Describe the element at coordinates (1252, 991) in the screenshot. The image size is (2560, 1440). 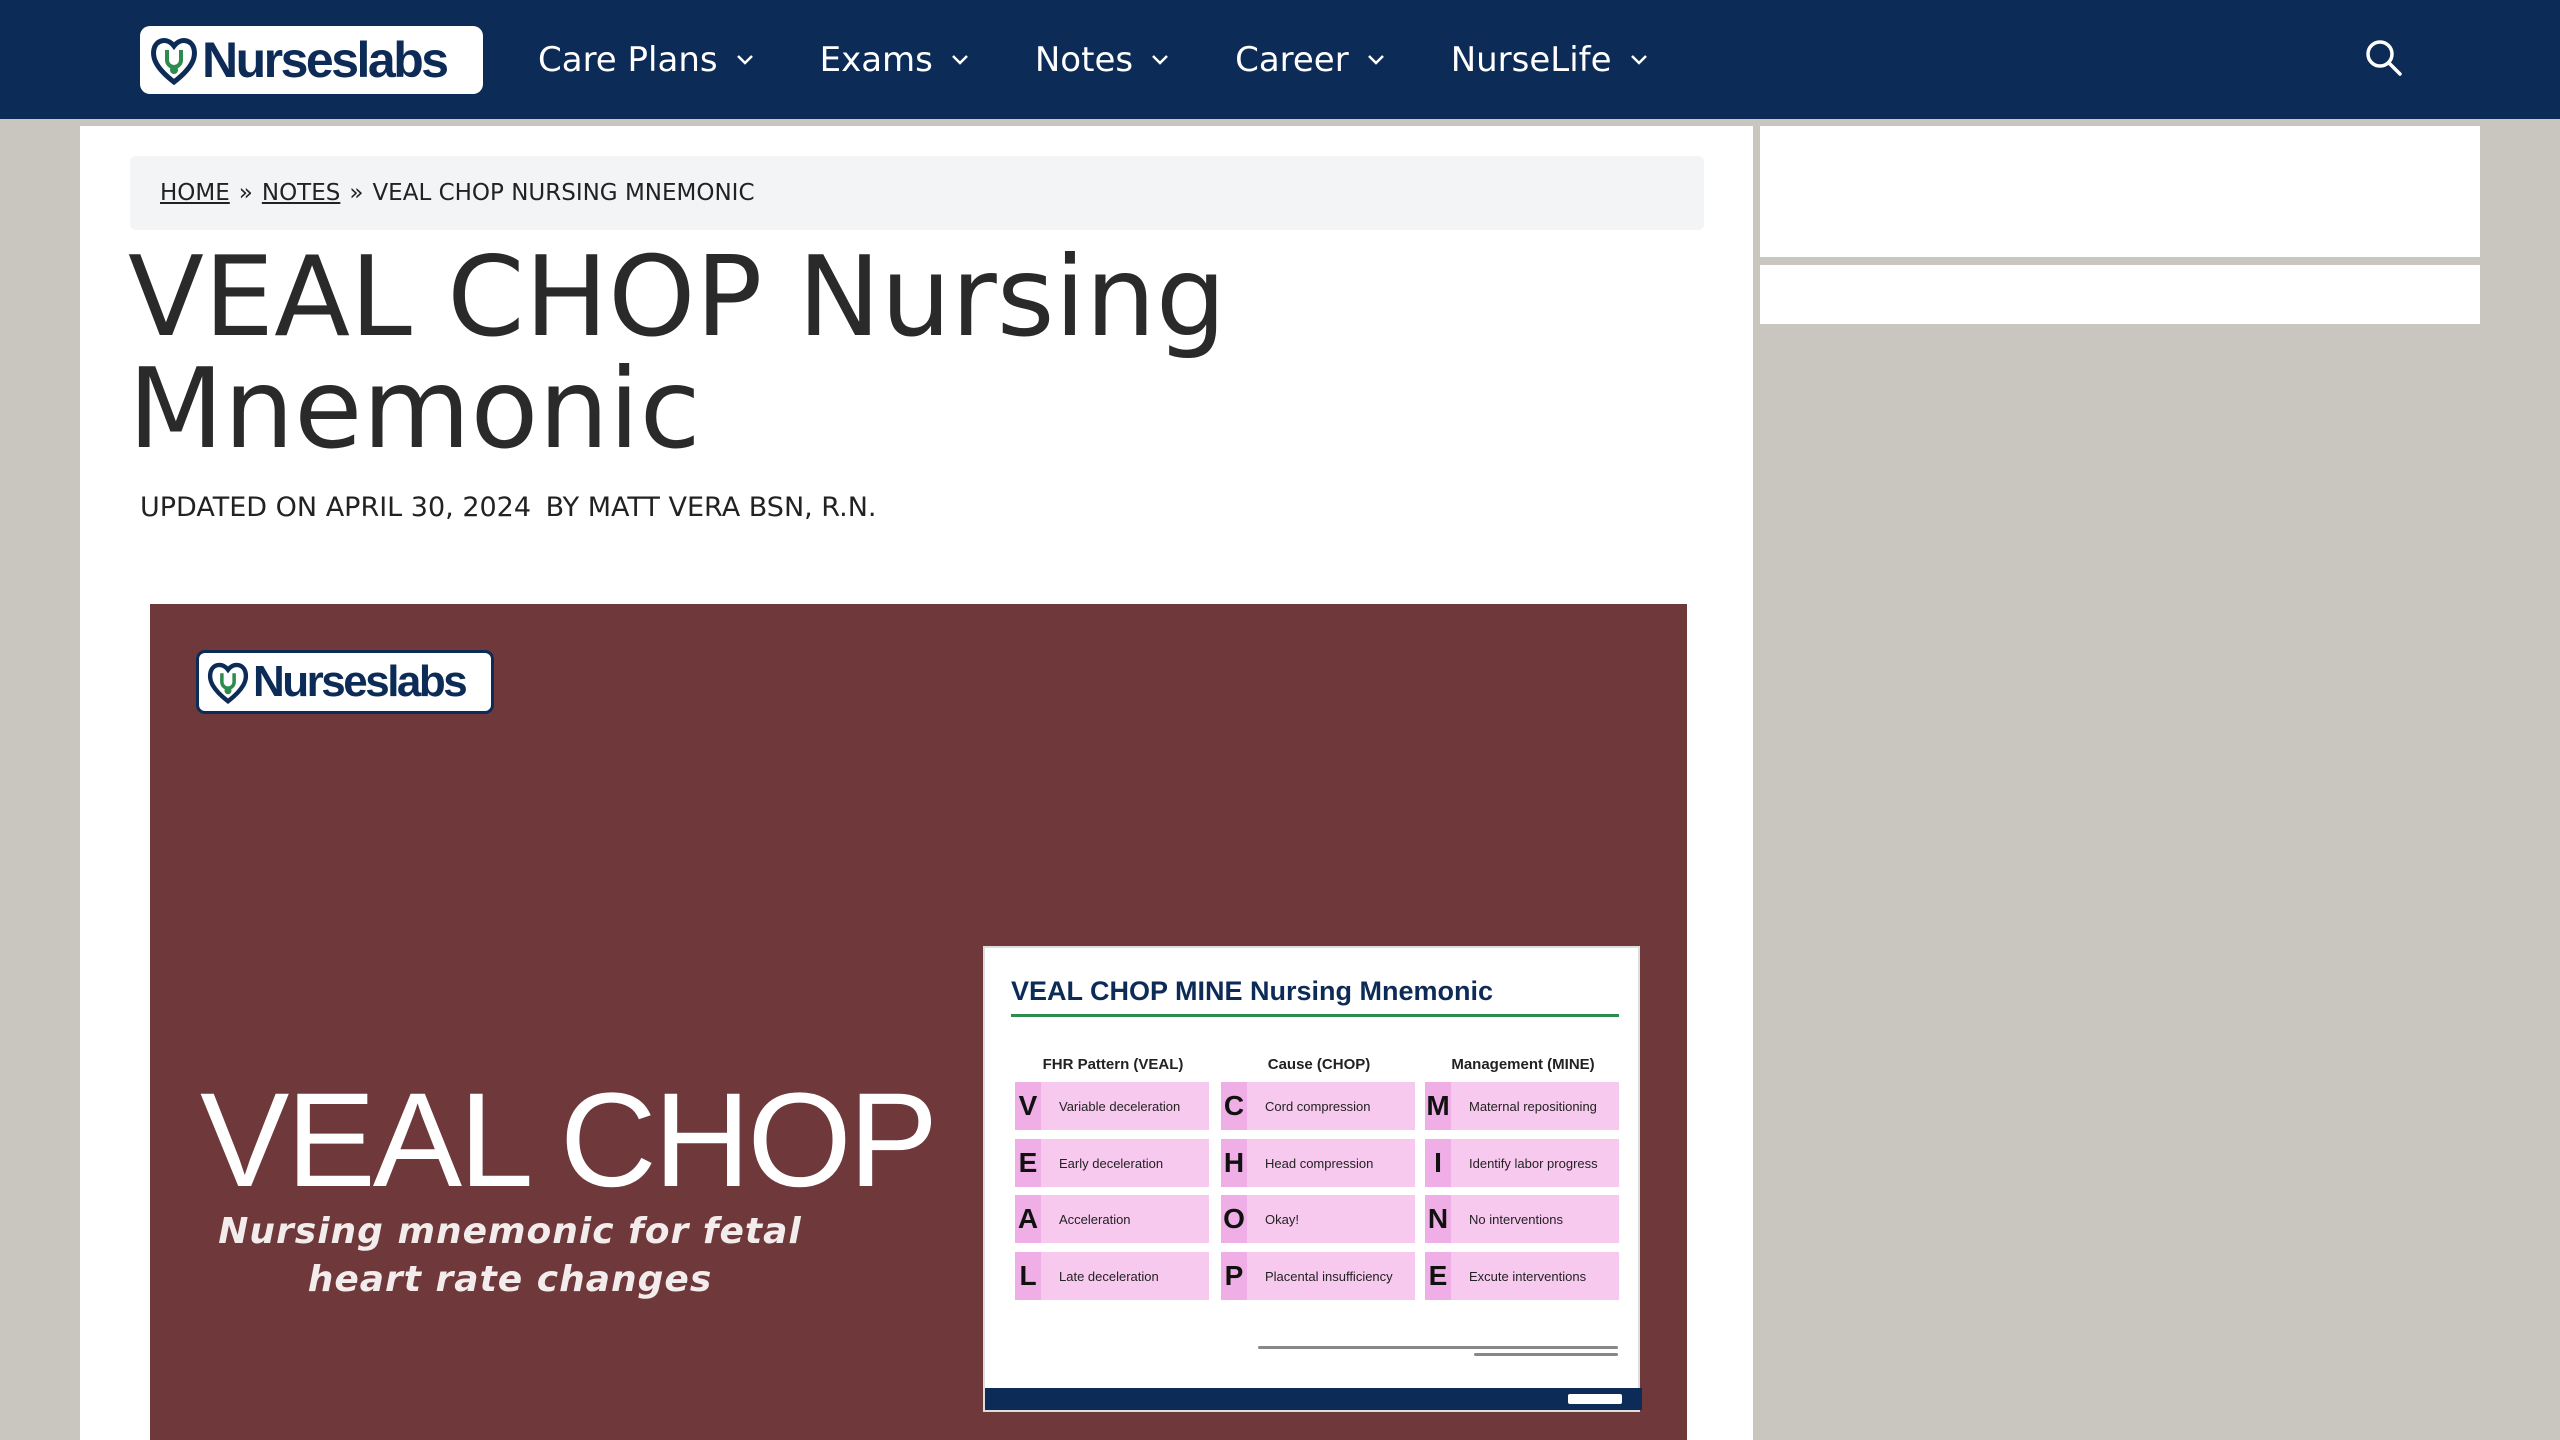
I see `card-title: VEAL CHOP MINE Nursing Mnemonic` at that location.